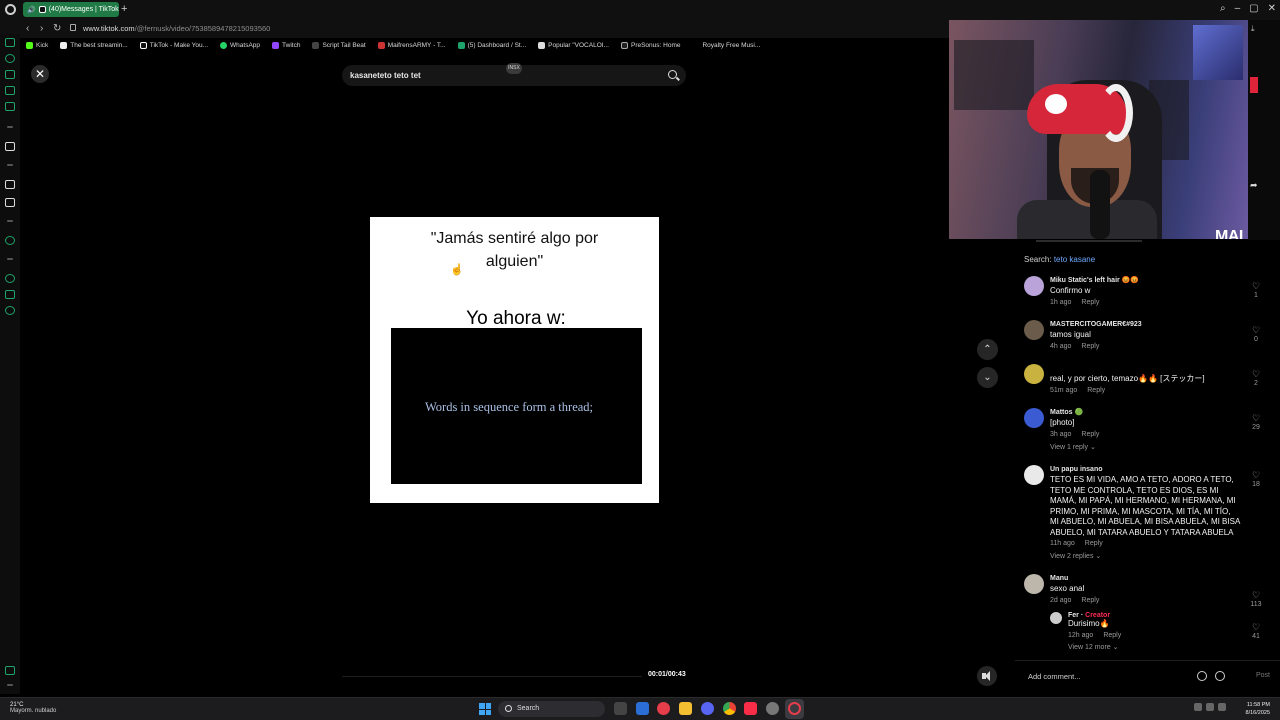 This screenshot has height=720, width=1280. I want to click on mention-icon, so click(1202, 676).